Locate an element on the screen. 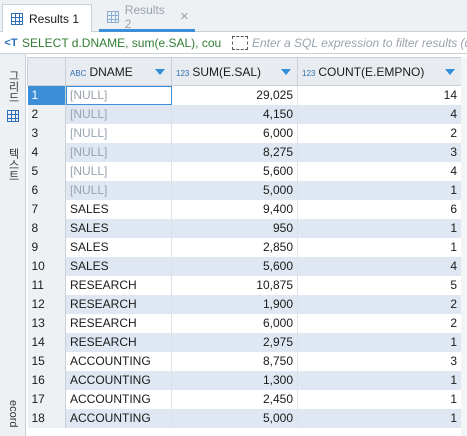 This screenshot has height=436, width=467. cell-sum-sal: 1,900 is located at coordinates (234, 304).